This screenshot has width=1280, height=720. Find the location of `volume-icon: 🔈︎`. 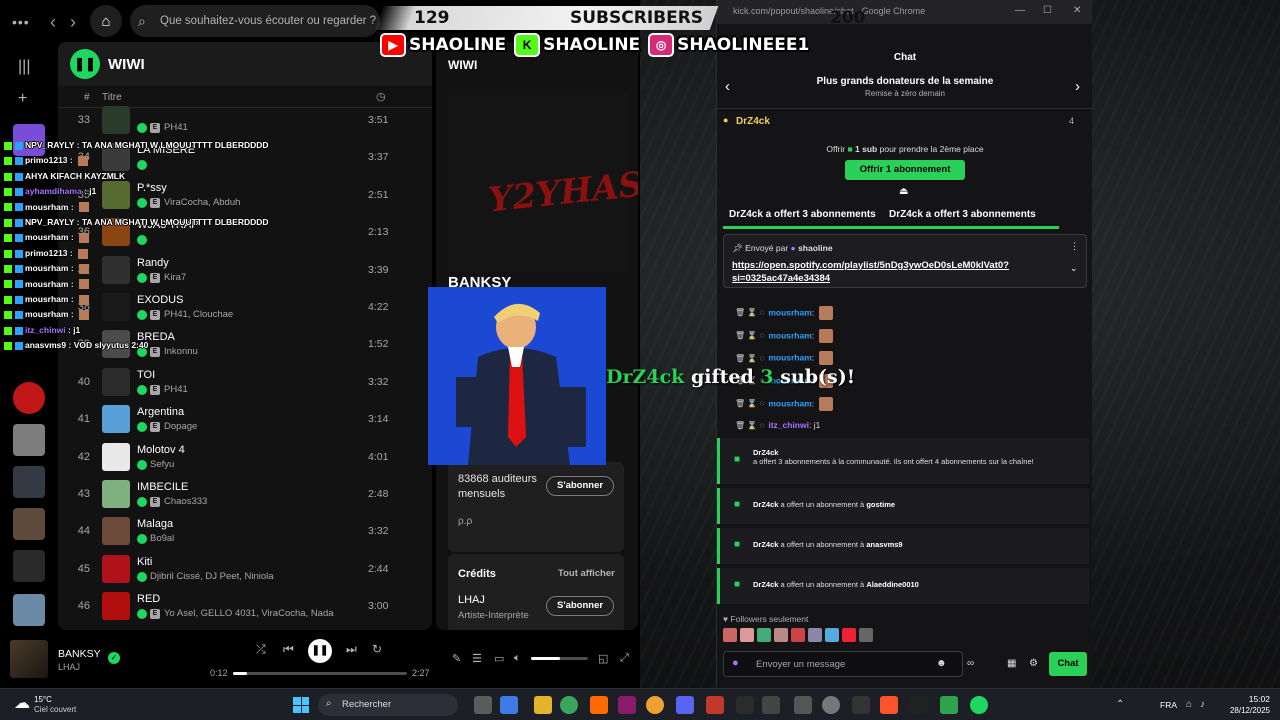

volume-icon: 🔈︎ is located at coordinates (517, 658).